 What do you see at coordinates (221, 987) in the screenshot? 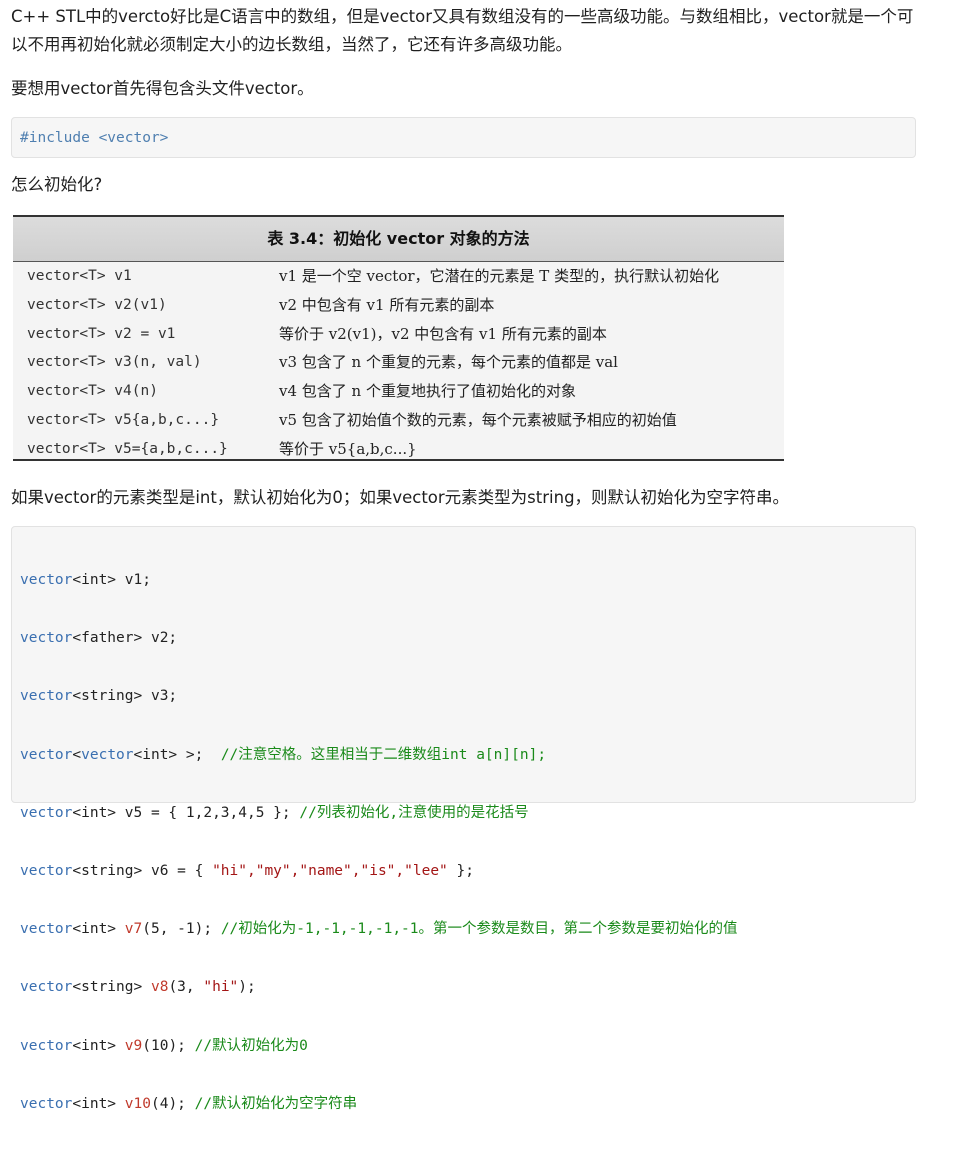
I see `code-string: "hi"` at bounding box center [221, 987].